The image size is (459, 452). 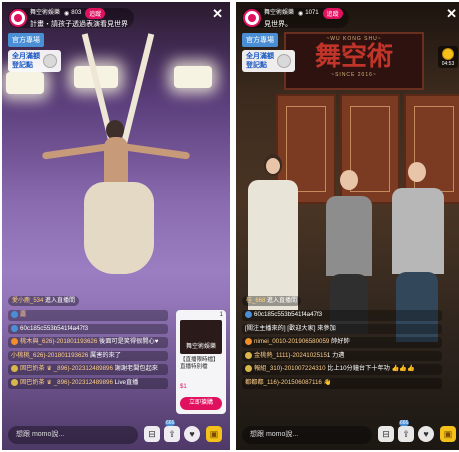 I want to click on viewer-count: ◉ 1071, so click(x=308, y=13).